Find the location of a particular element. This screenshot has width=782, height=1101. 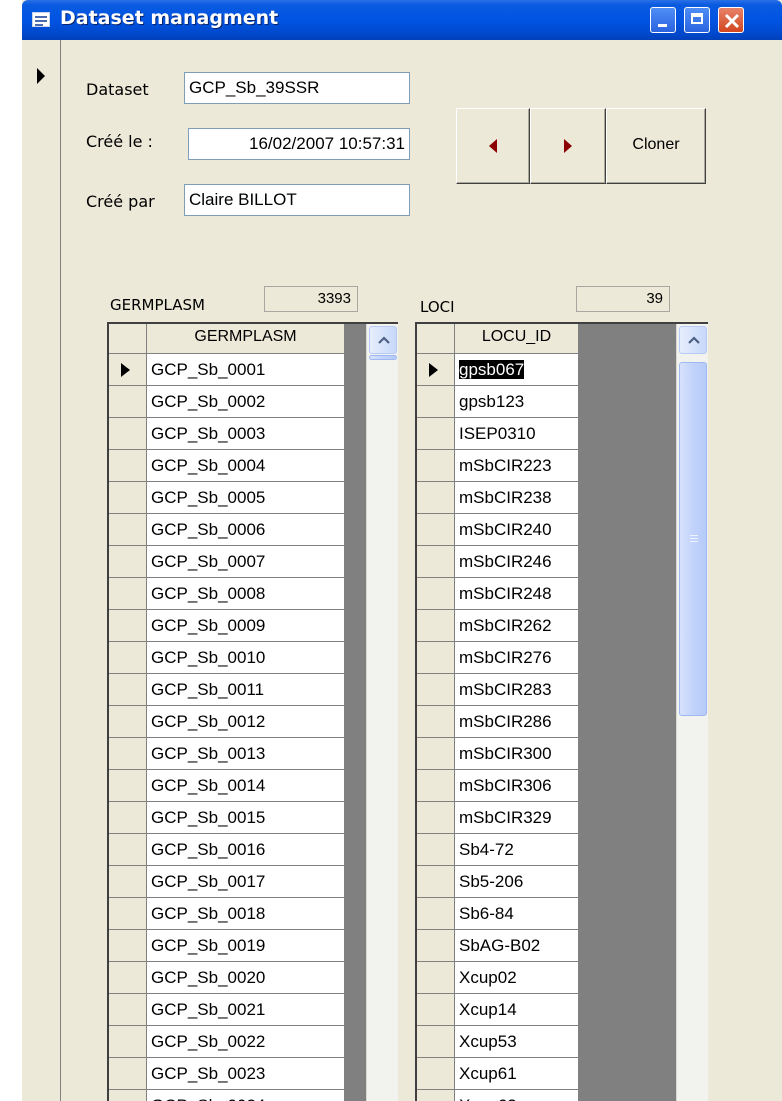

table-cell: Xcup63 is located at coordinates (517, 1095).